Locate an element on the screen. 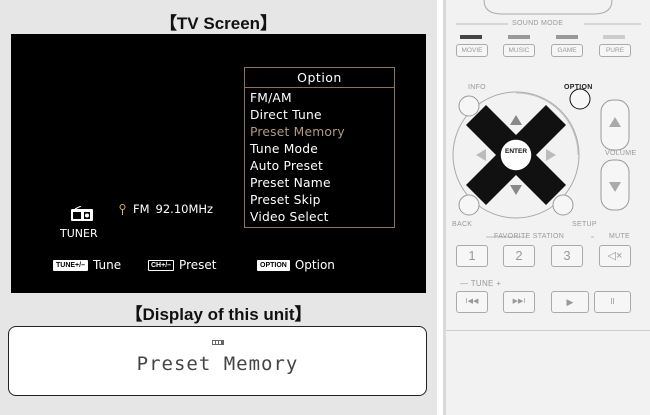 The height and width of the screenshot is (415, 650). menu-item-tune-mode: Tune Mode is located at coordinates (322, 149).